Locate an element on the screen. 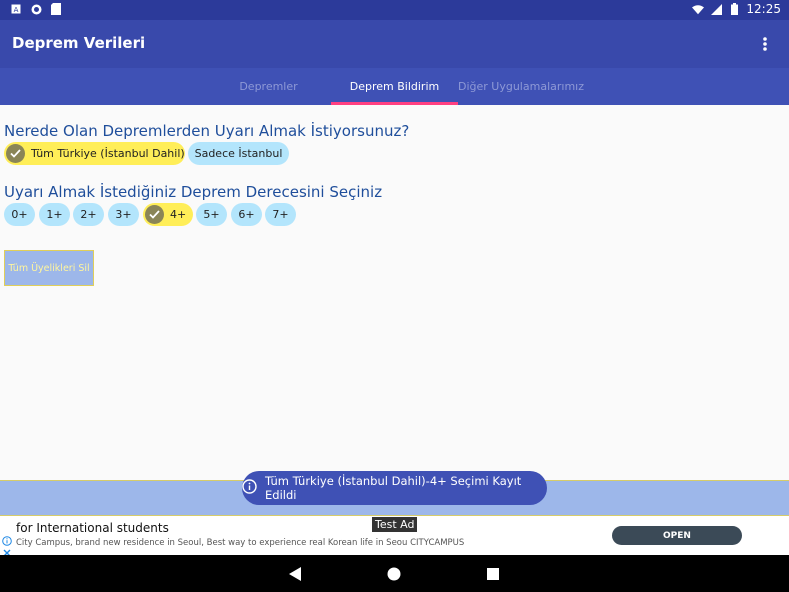 The height and width of the screenshot is (592, 789). magnitude-option-label: 6+ is located at coordinates (246, 214).